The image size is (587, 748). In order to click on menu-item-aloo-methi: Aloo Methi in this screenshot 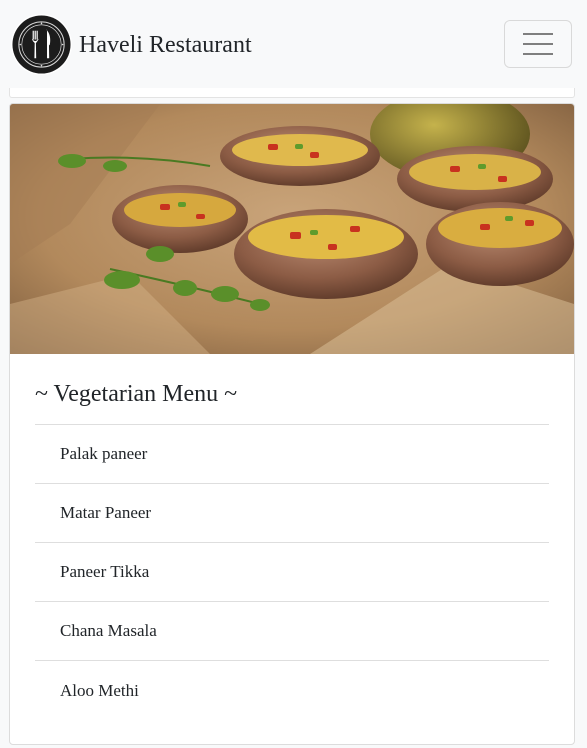, I will do `click(292, 690)`.